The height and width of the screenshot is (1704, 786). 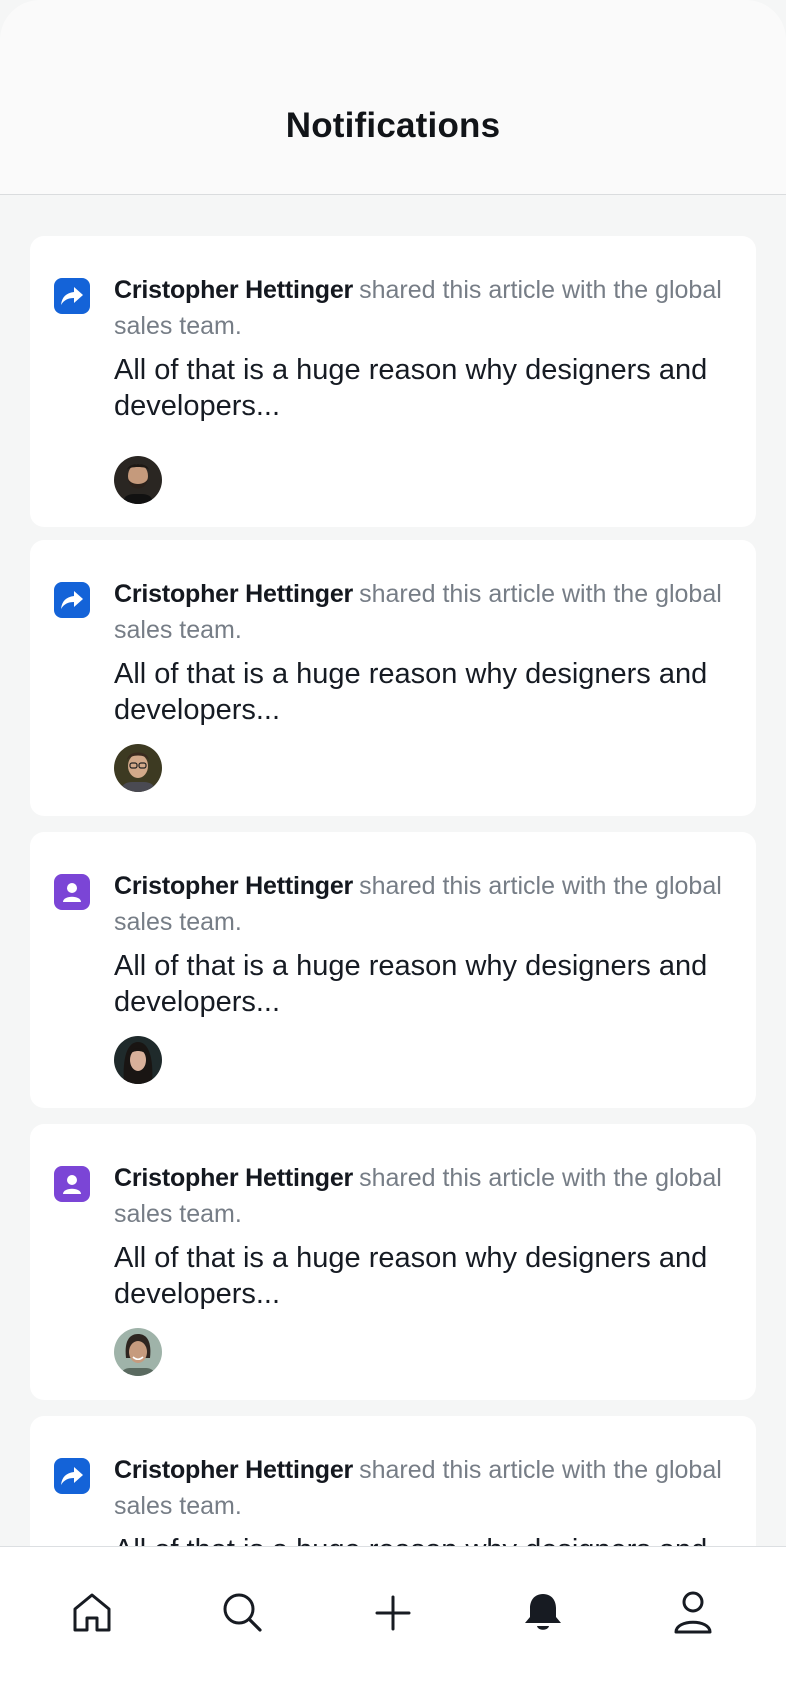 I want to click on tab-notifications, so click(x=543, y=1612).